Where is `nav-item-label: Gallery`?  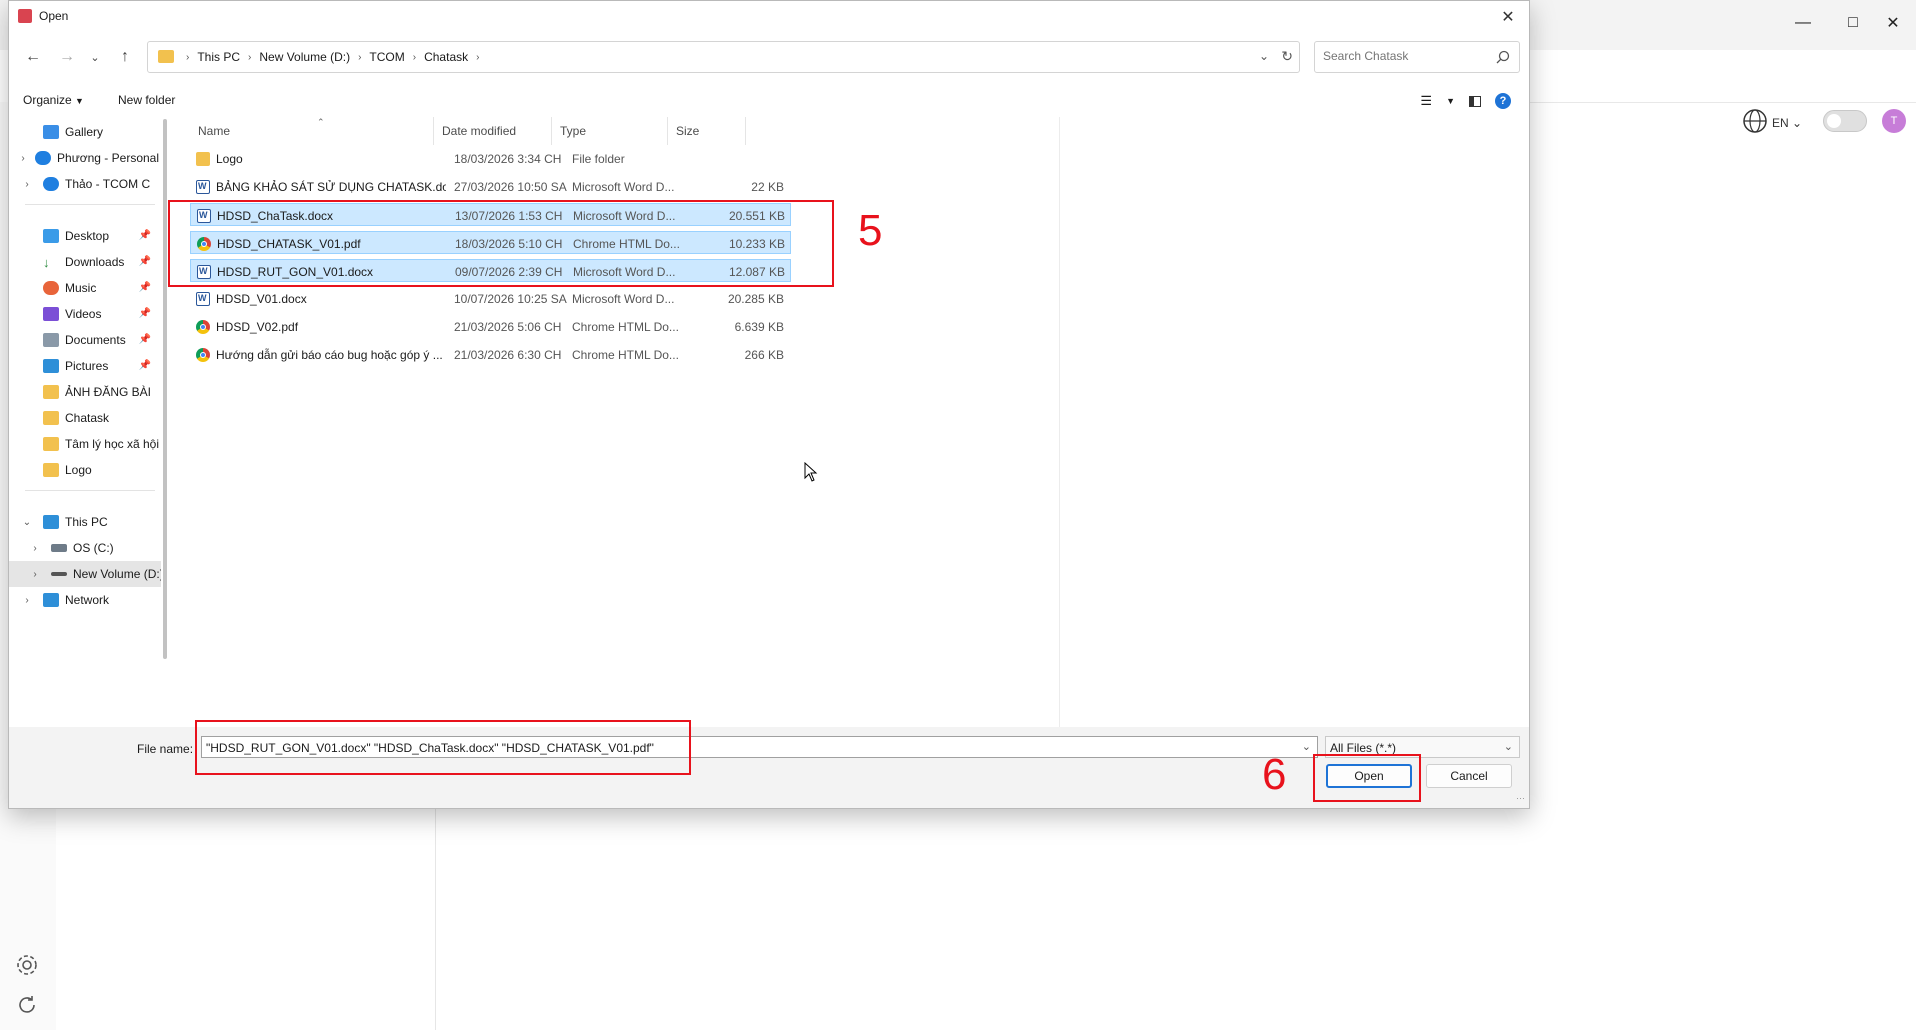
nav-item-label: Gallery is located at coordinates (84, 132).